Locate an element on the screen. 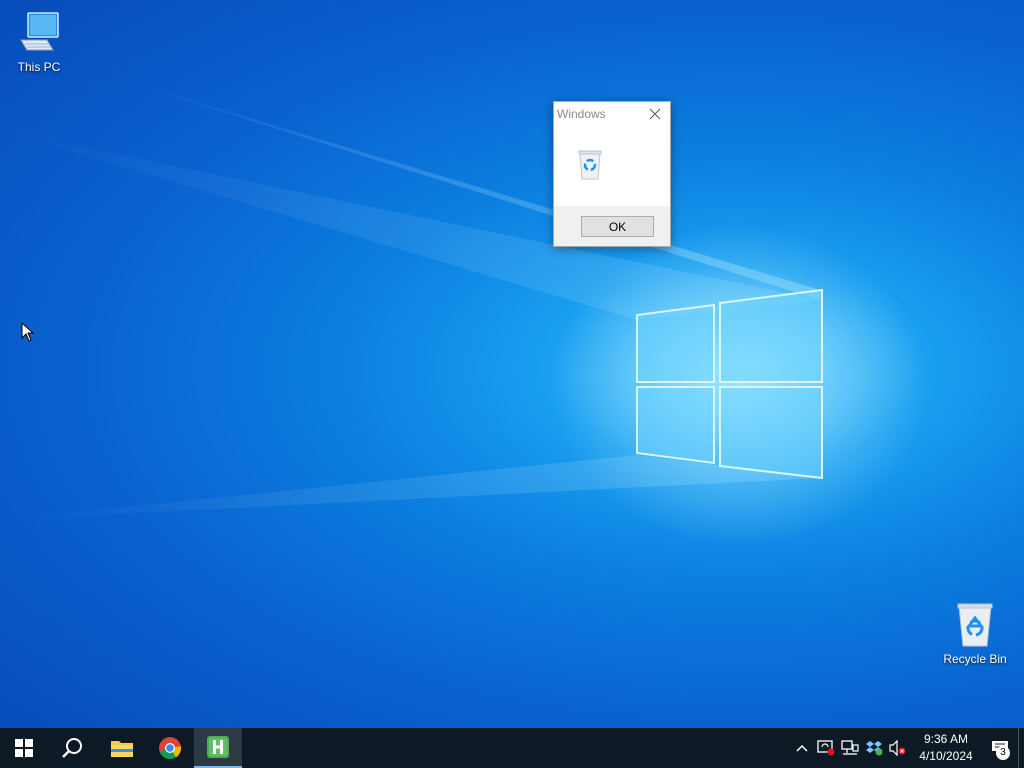  tray-network is located at coordinates (850, 748).